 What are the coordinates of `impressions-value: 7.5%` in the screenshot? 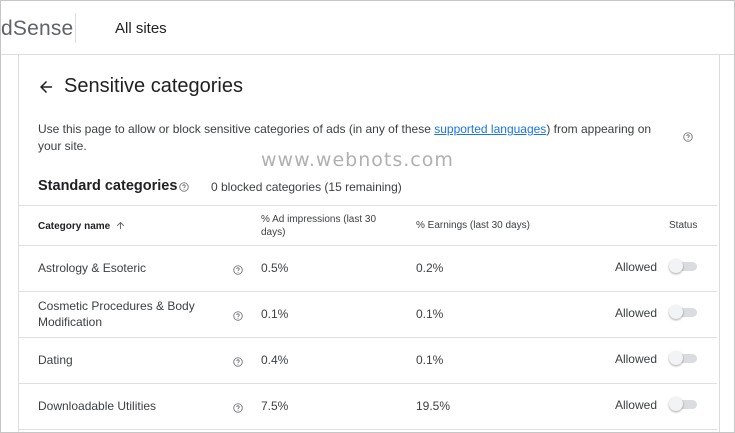 It's located at (275, 406).